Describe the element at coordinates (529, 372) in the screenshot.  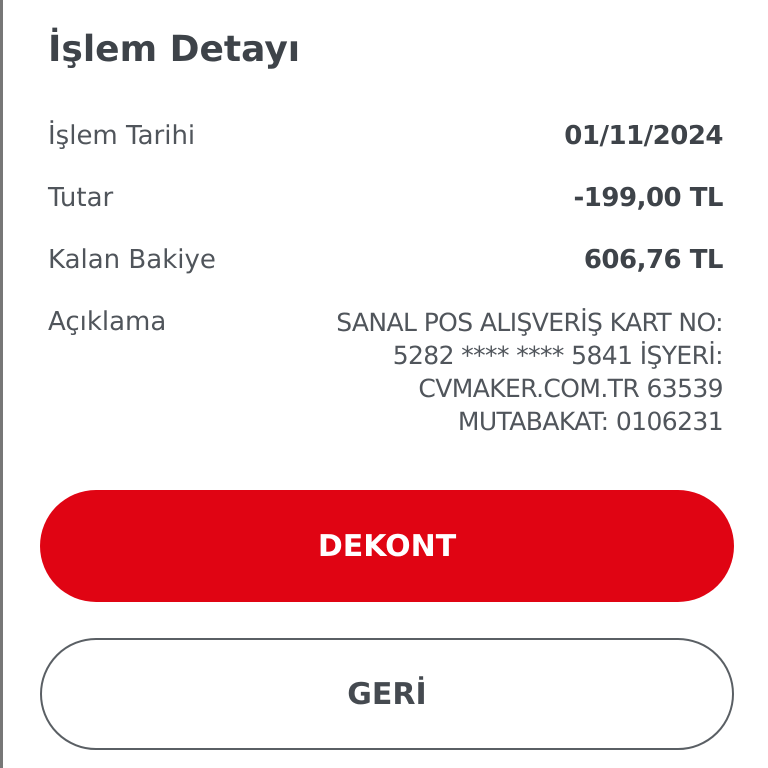
I see `field-value: SANAL POS ALIŞVERİŞ KART NO: 5282 **** **** 5841 İŞYERİ: CVMAKER.COM.TR 63539 MUTABAKAT: 0106231` at that location.